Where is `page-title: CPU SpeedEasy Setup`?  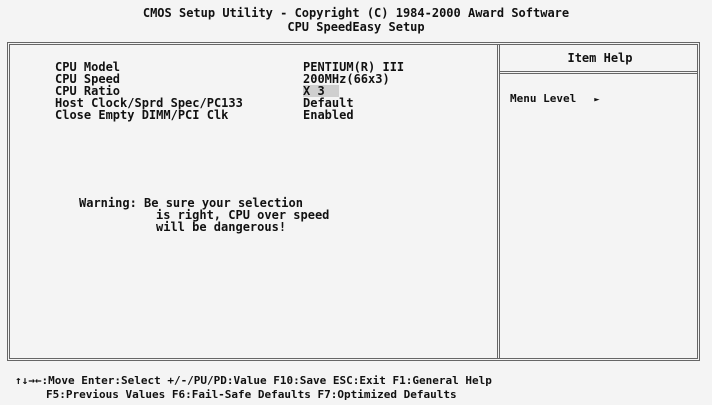
page-title: CPU SpeedEasy Setup is located at coordinates (356, 27).